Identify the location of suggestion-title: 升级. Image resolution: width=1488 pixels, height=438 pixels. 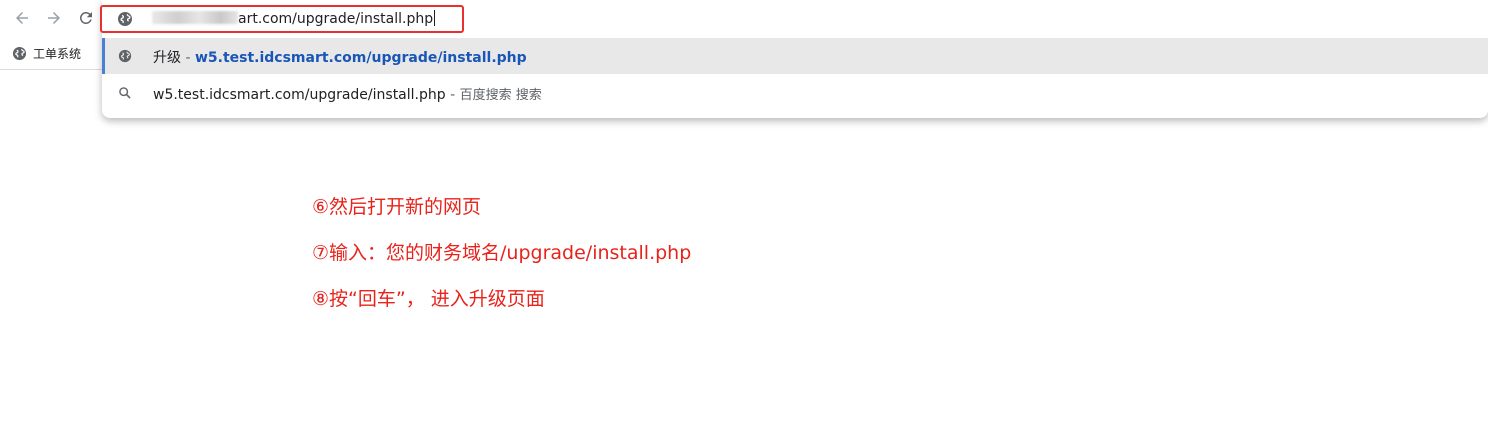
(167, 58).